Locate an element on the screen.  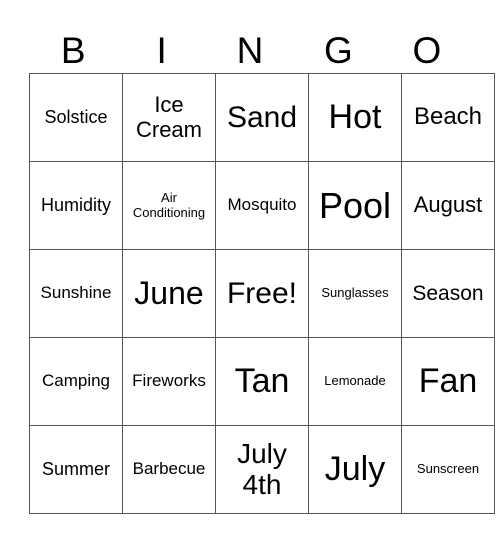
header-letter-g: G is located at coordinates (338, 50).